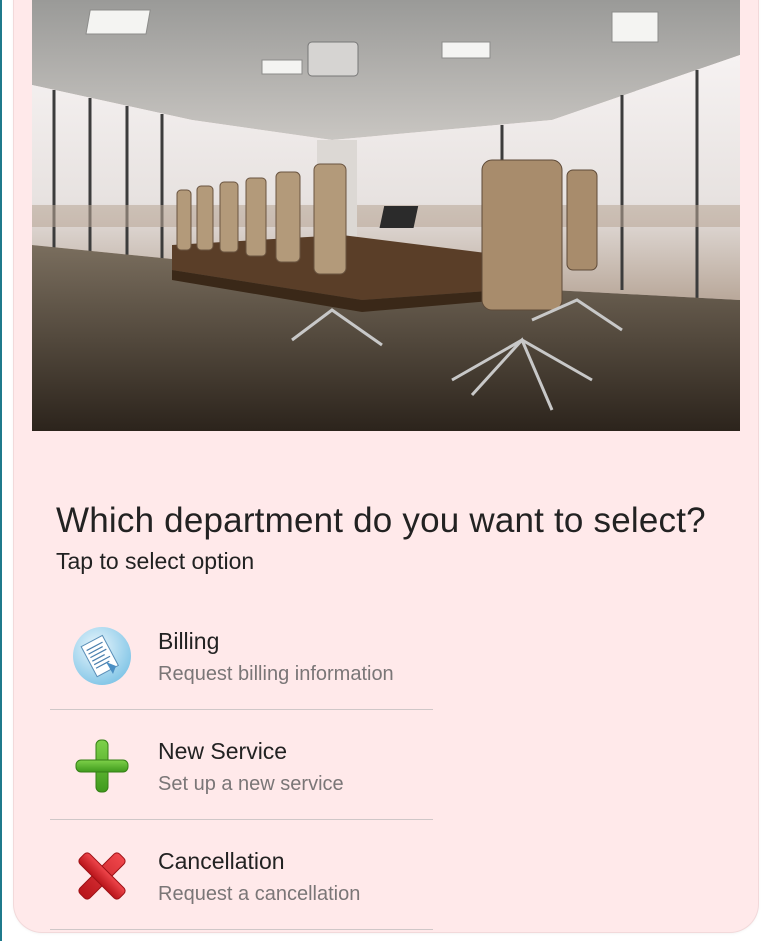  What do you see at coordinates (241, 875) in the screenshot?
I see `option-cancellation: Cancellation Request a cancellation` at bounding box center [241, 875].